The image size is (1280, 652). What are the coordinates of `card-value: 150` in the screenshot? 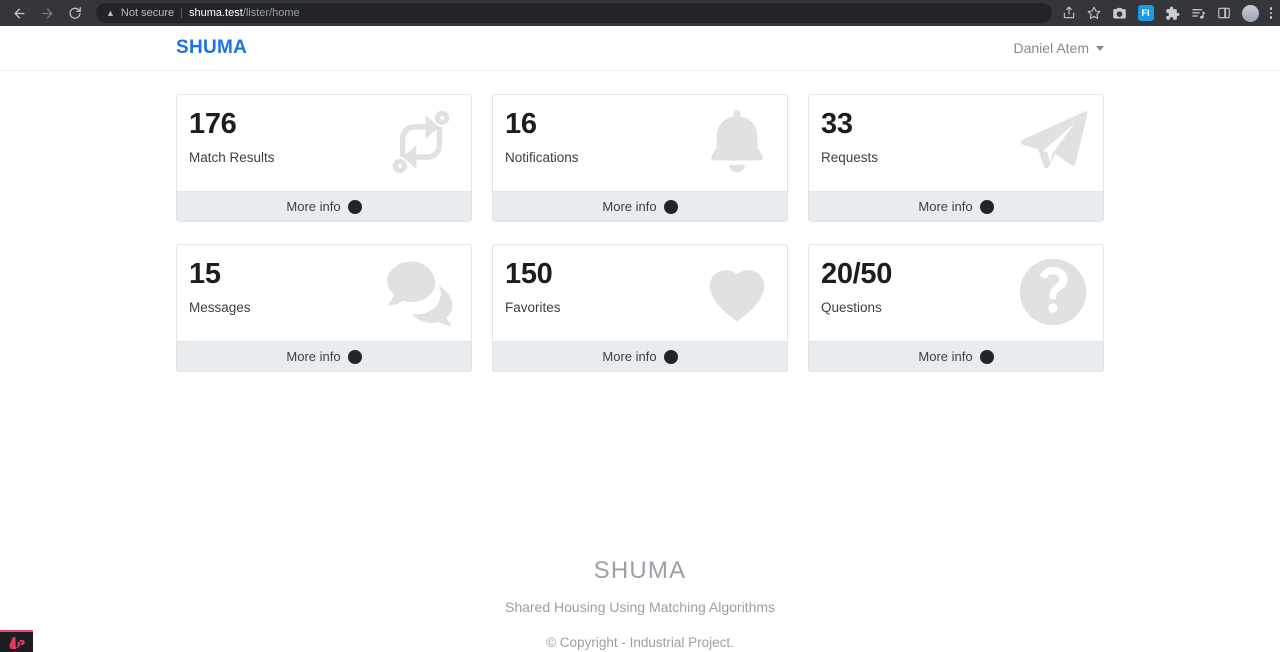 It's located at (529, 274).